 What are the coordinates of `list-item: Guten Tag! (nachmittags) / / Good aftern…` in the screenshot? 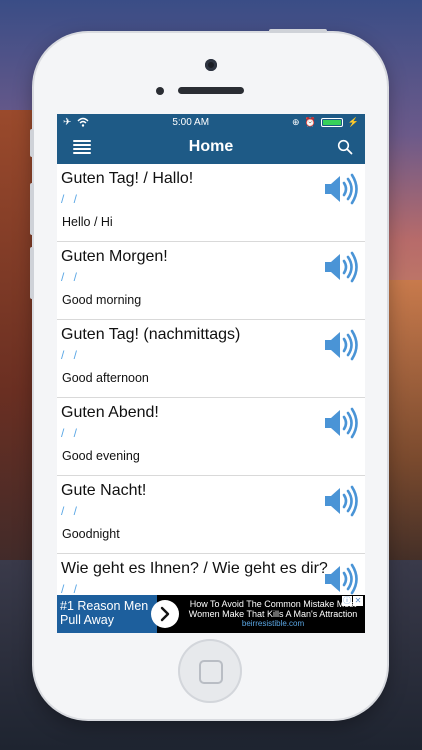 It's located at (211, 359).